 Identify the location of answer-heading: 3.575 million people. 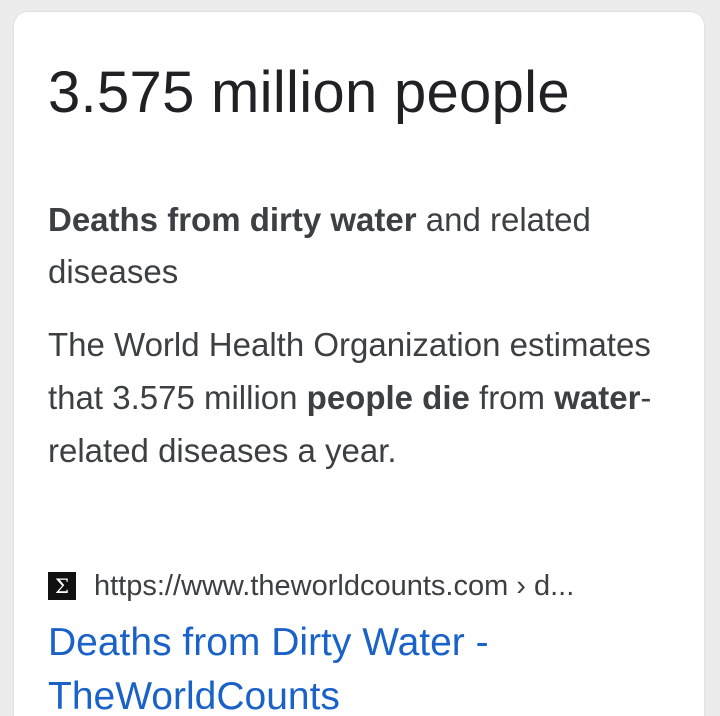
(309, 92).